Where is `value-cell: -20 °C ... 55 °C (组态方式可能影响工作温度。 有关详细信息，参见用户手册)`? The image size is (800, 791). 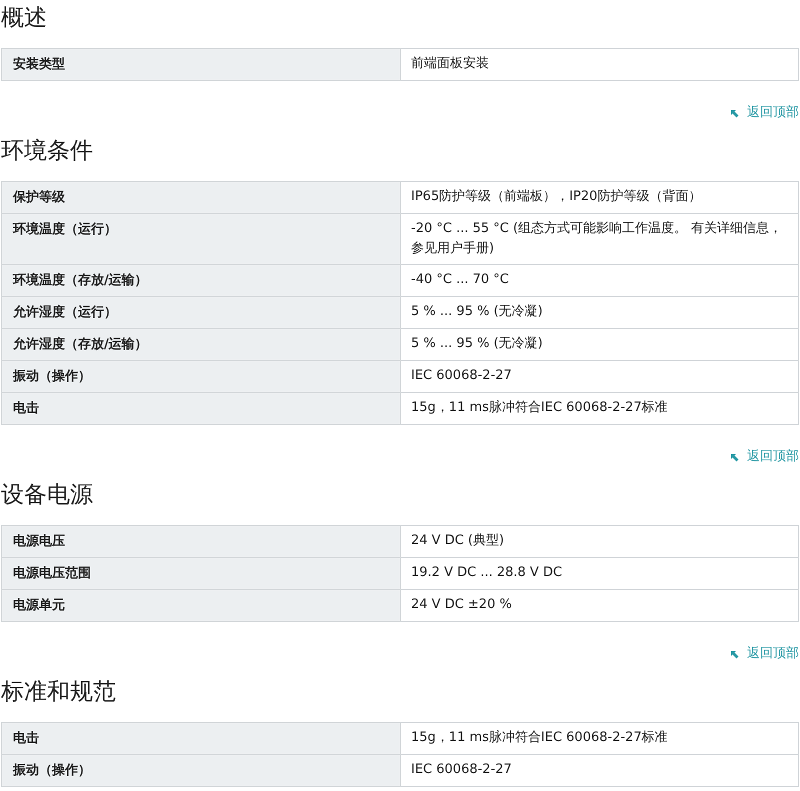
value-cell: -20 °C ... 55 °C (组态方式可能影响工作温度。 有关详细信息，参见用户手册) is located at coordinates (599, 239).